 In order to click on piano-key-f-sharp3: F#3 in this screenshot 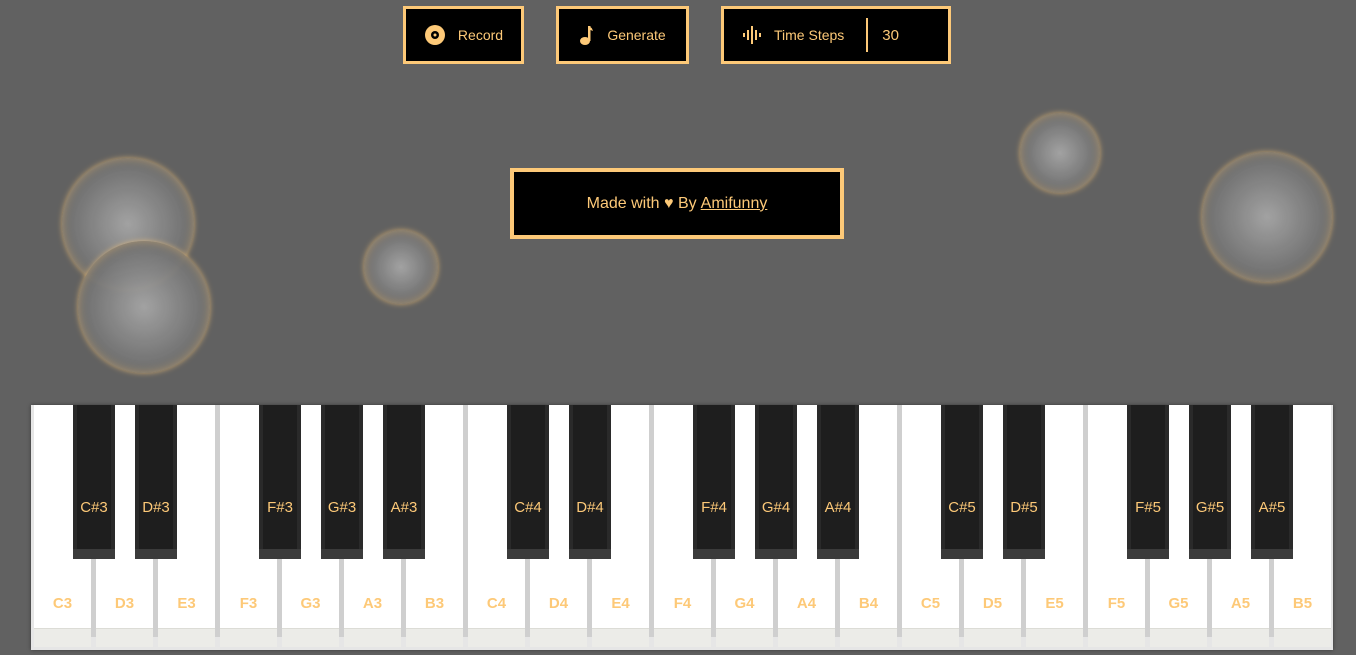, I will do `click(280, 482)`.